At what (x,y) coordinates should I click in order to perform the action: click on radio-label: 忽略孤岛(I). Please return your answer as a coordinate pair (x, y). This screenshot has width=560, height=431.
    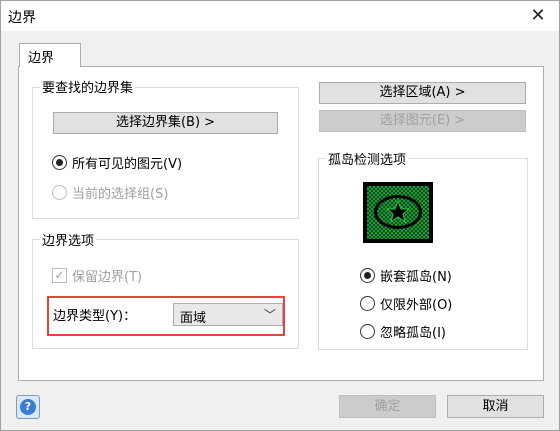
    Looking at the image, I should click on (413, 333).